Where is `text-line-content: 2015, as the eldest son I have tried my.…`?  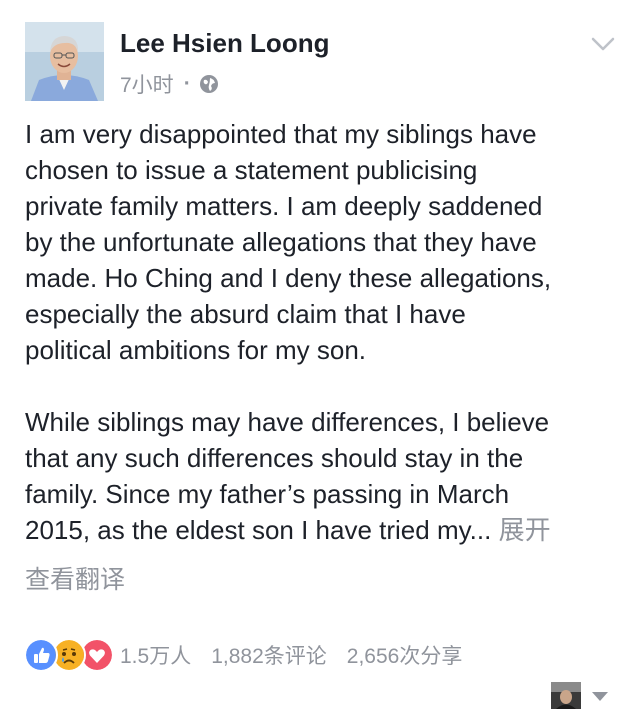 text-line-content: 2015, as the eldest son I have tried my.… is located at coordinates (258, 530).